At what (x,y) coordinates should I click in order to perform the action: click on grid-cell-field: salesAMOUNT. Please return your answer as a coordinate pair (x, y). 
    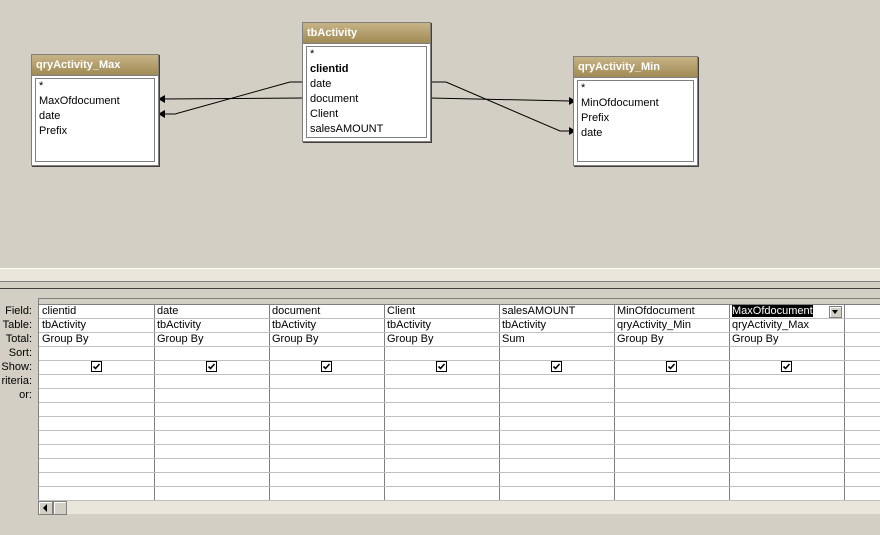
    Looking at the image, I should click on (556, 312).